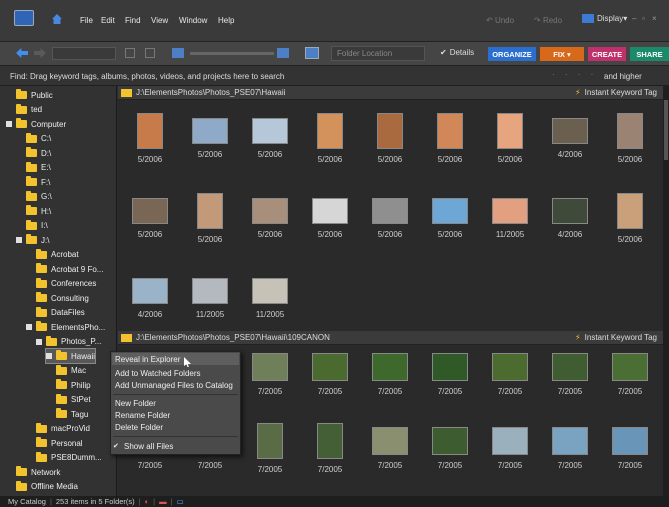  I want to click on tree-item: Computer, so click(36, 124).